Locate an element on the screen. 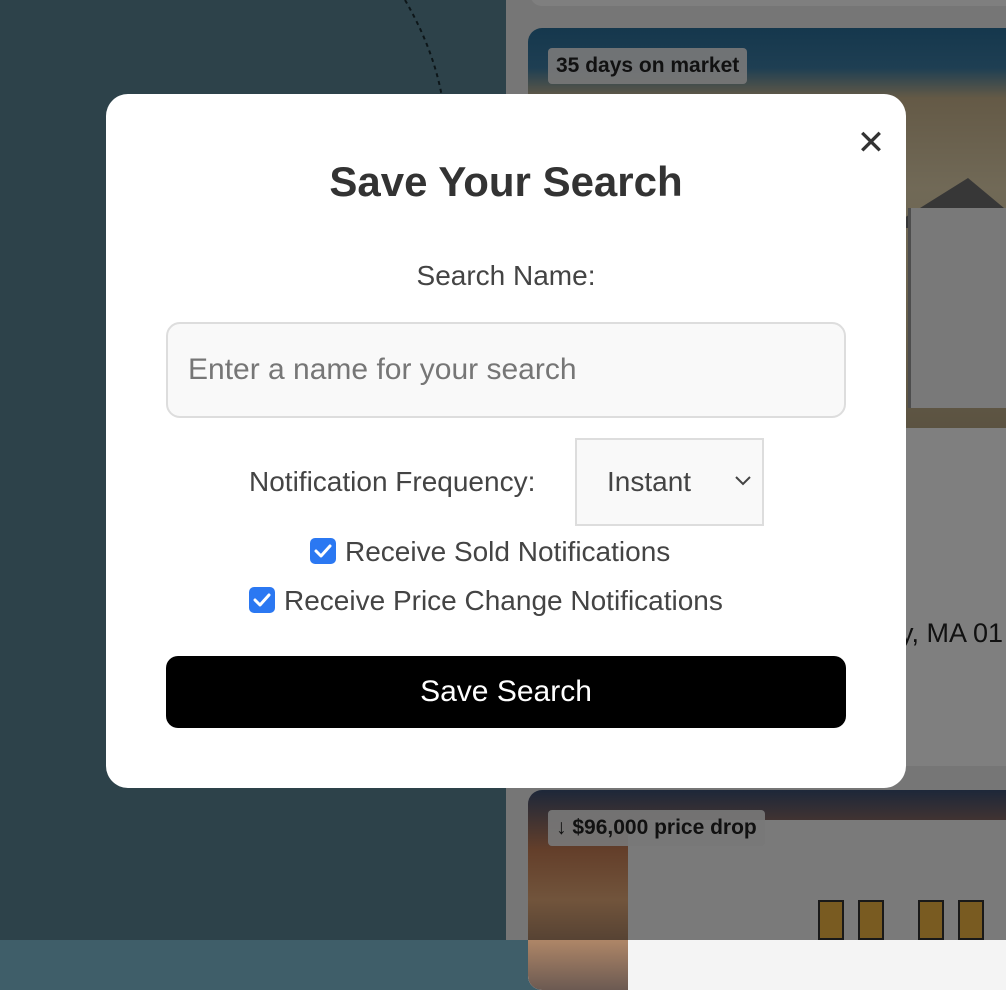 The width and height of the screenshot is (1006, 990). sold-notifications-checkbox is located at coordinates (323, 551).